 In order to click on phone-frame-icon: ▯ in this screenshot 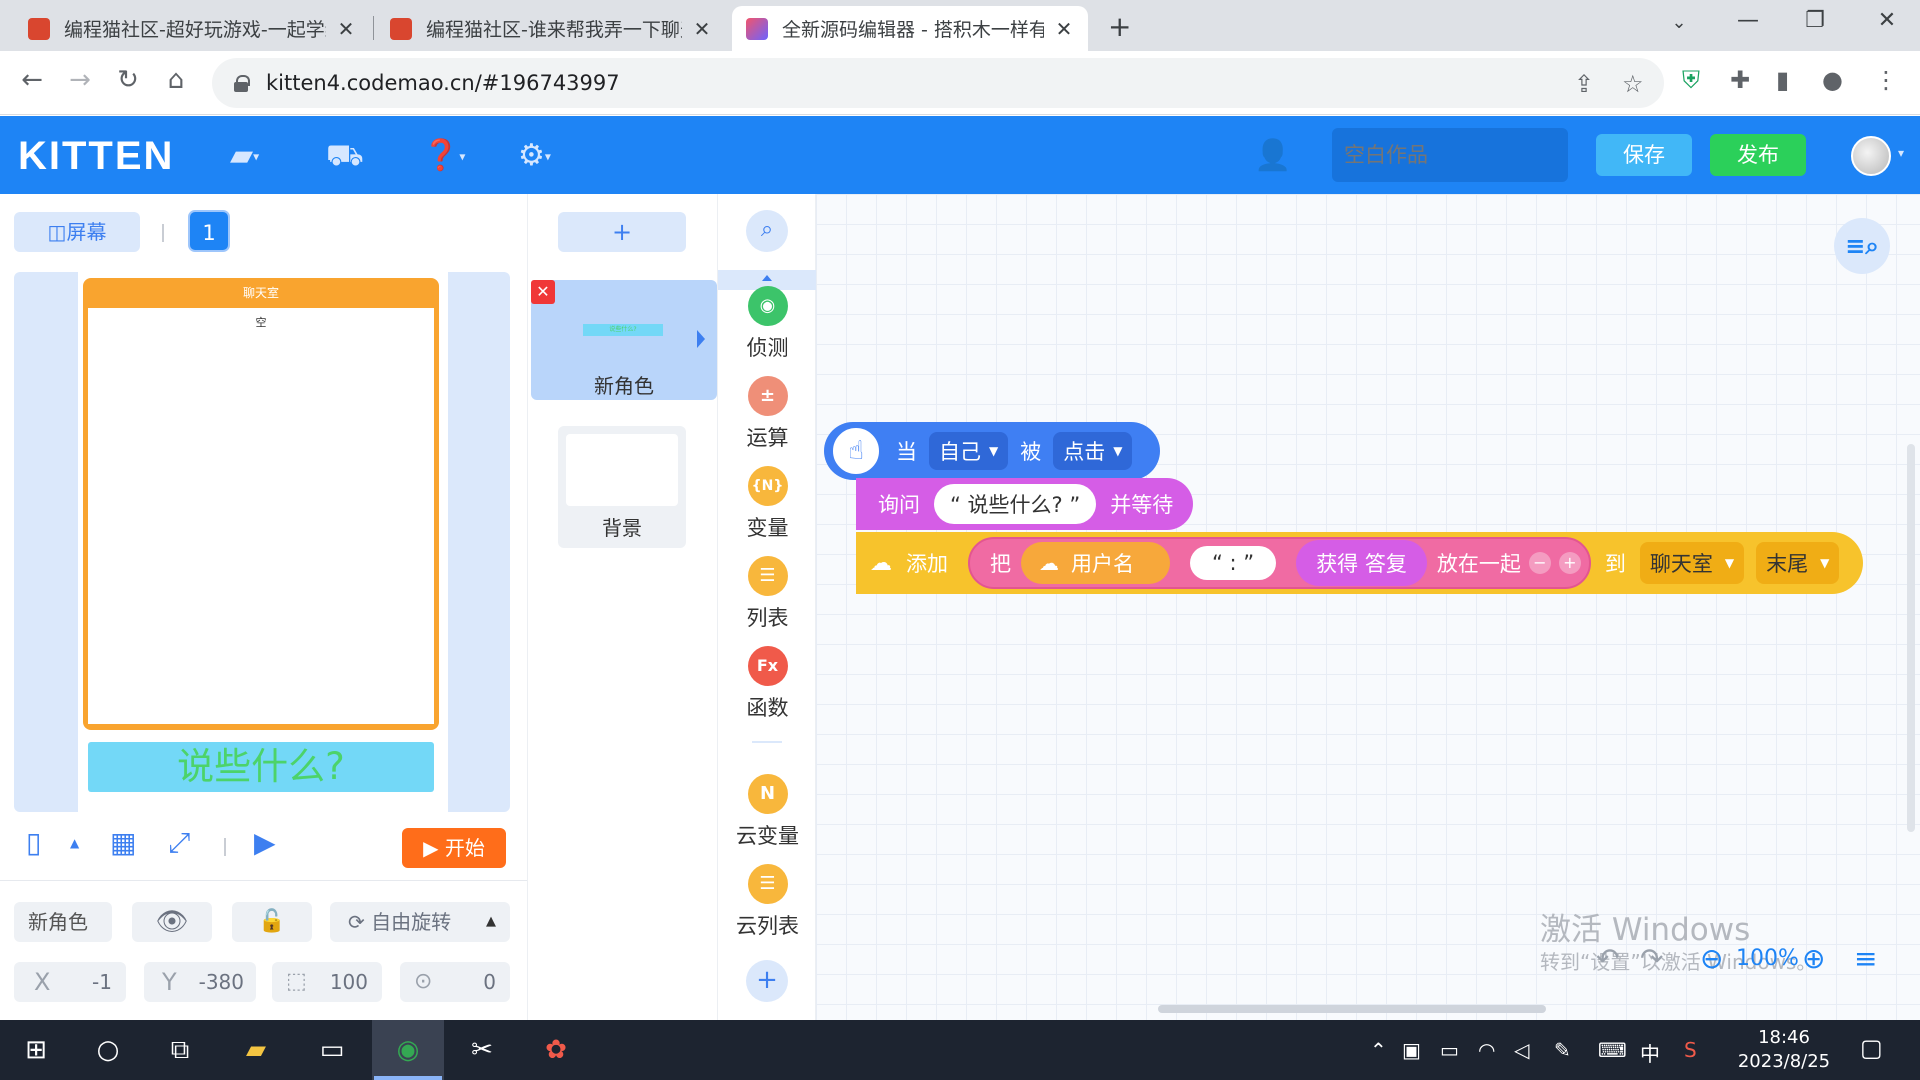, I will do `click(33, 842)`.